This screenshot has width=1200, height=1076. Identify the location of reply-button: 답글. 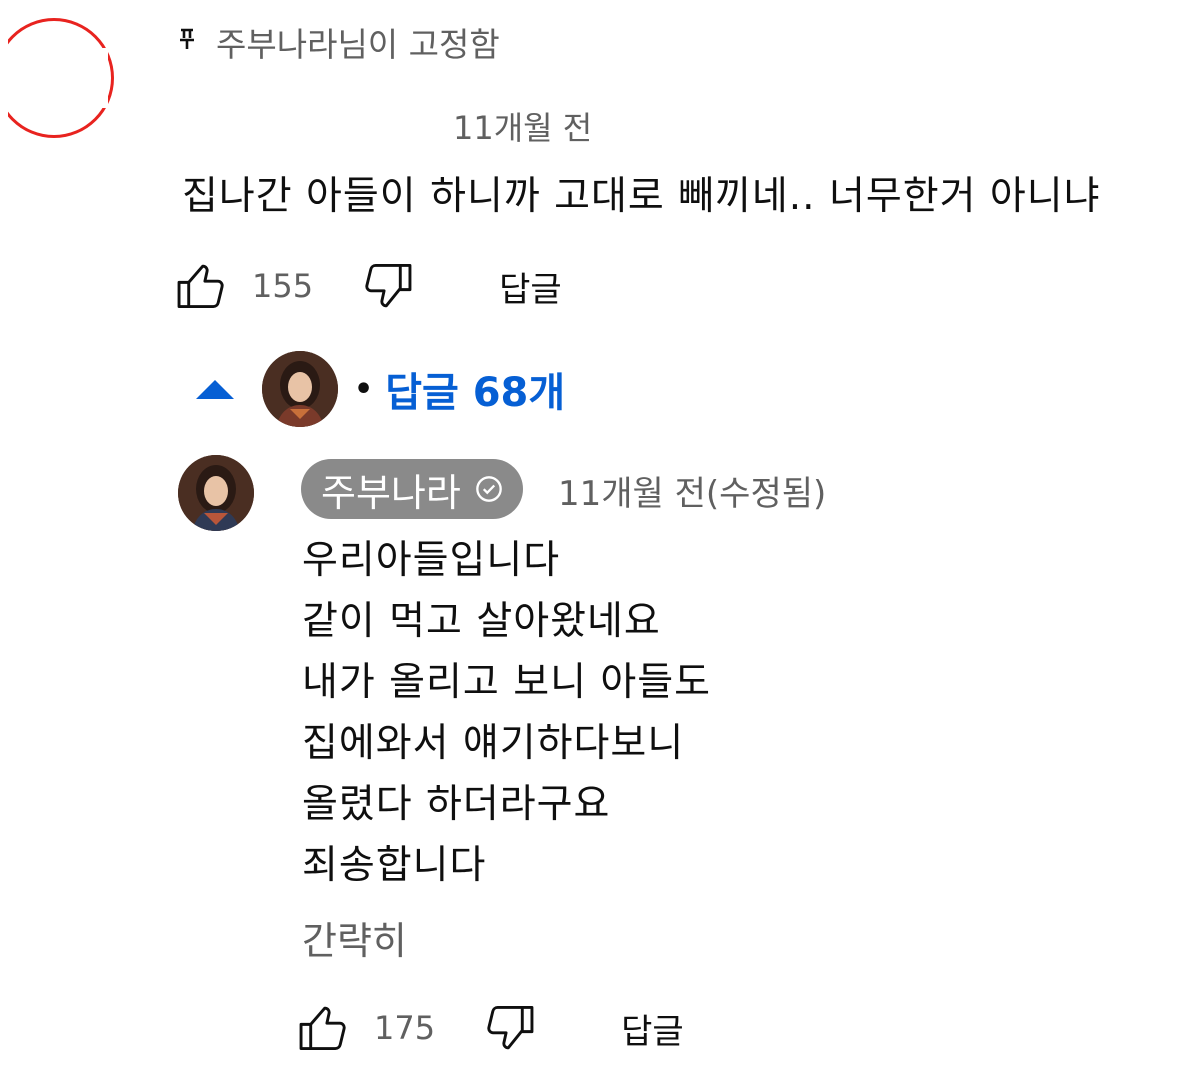
(530, 286).